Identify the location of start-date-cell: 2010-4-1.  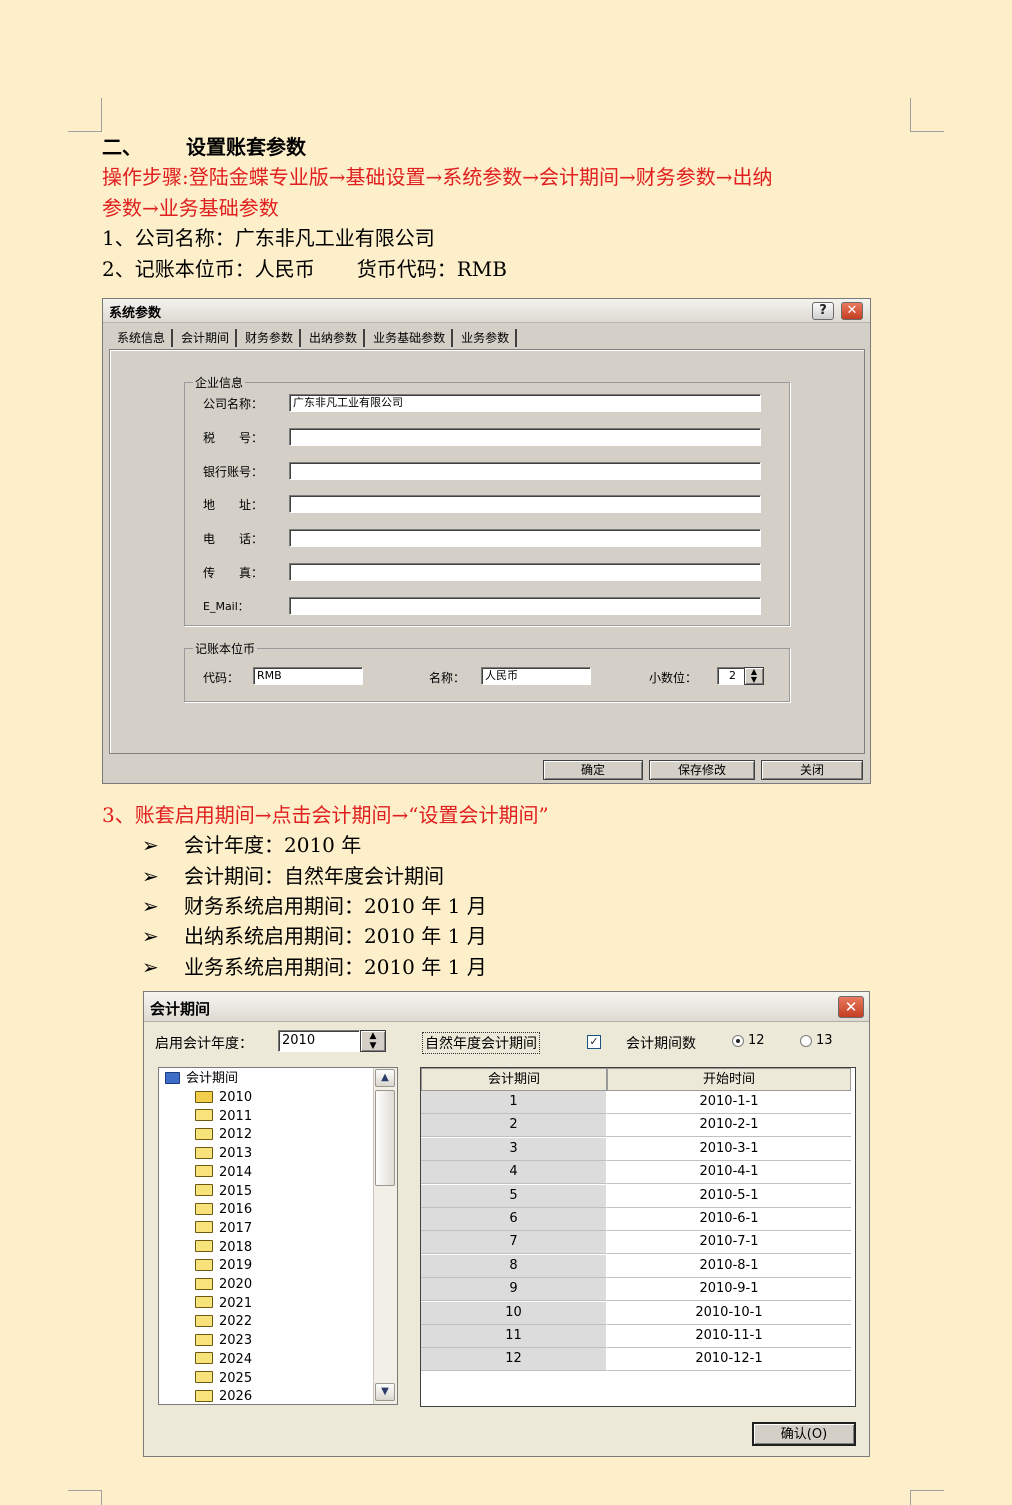
(729, 1173).